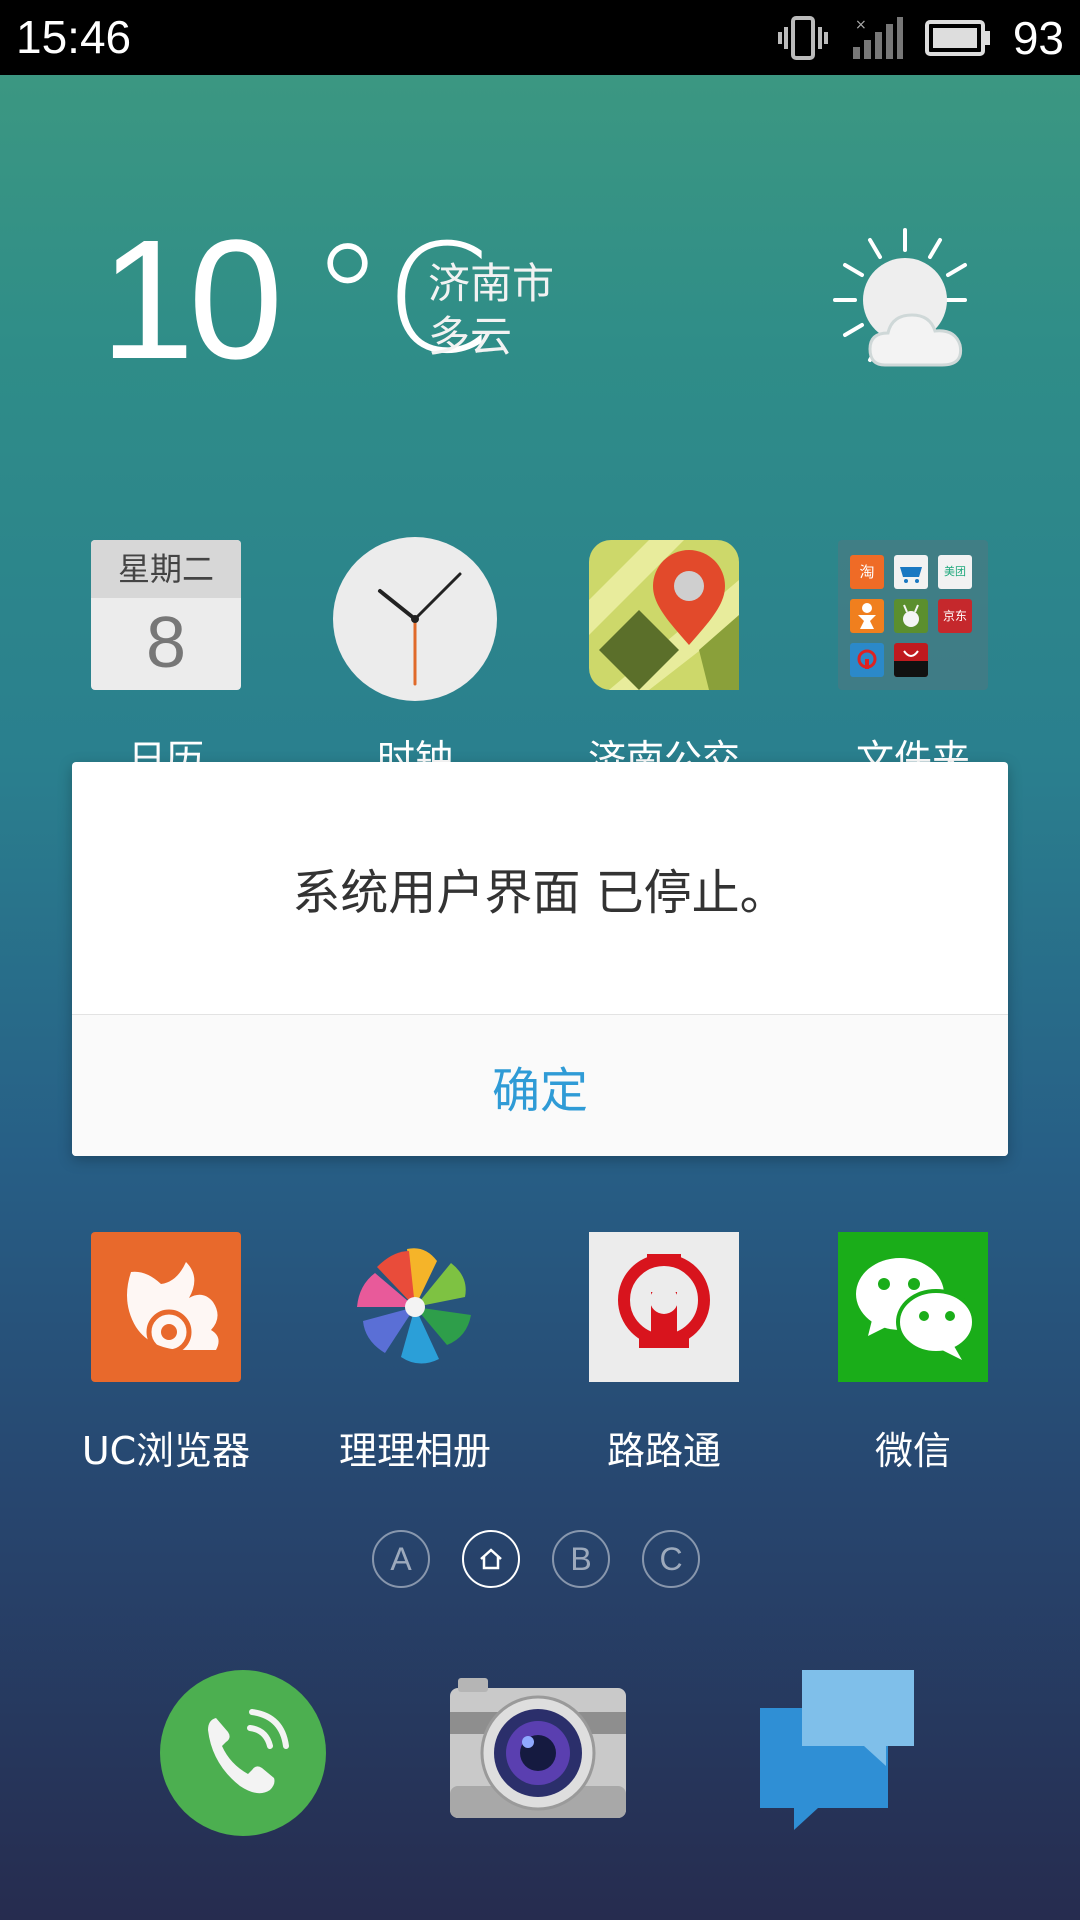  I want to click on calendar-weekday: 星期二, so click(166, 569).